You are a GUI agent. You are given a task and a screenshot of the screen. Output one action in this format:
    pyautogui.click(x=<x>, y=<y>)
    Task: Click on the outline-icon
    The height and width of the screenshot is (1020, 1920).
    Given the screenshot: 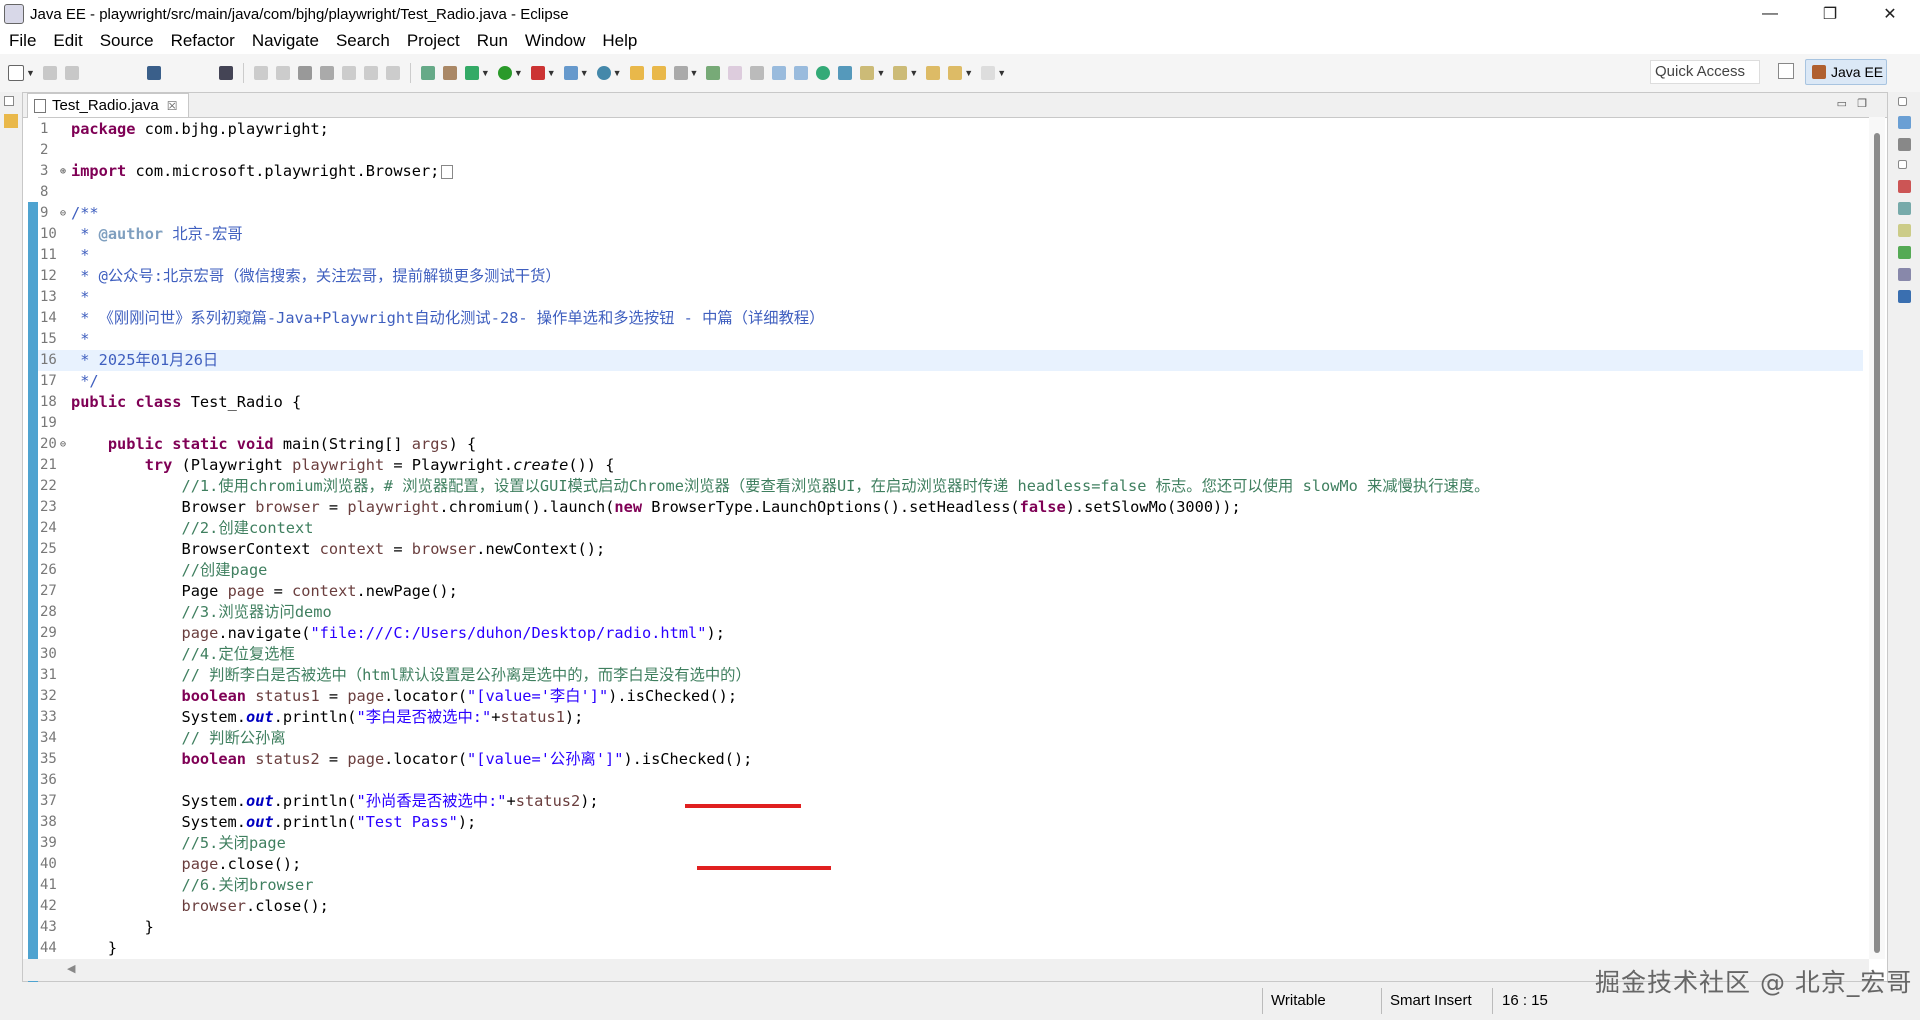 What is the action you would take?
    pyautogui.click(x=1904, y=122)
    